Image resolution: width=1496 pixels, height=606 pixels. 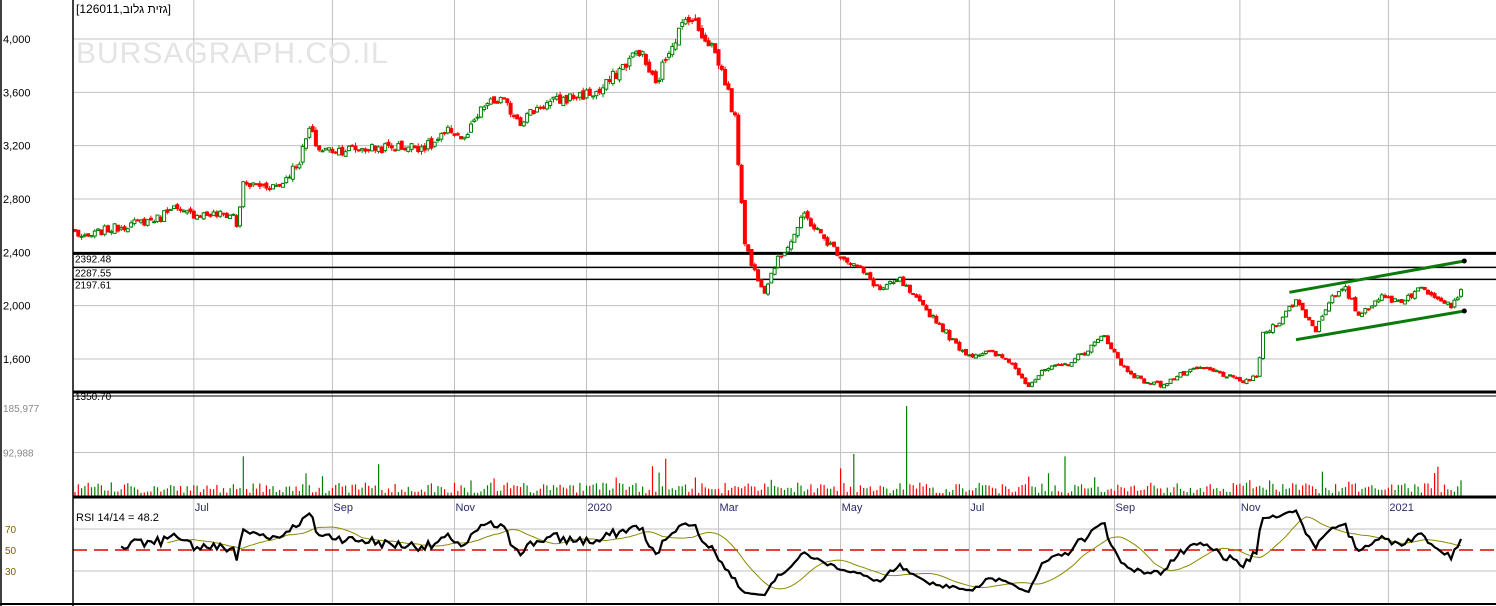 I want to click on time-tick-label: Sep, so click(x=1126, y=508).